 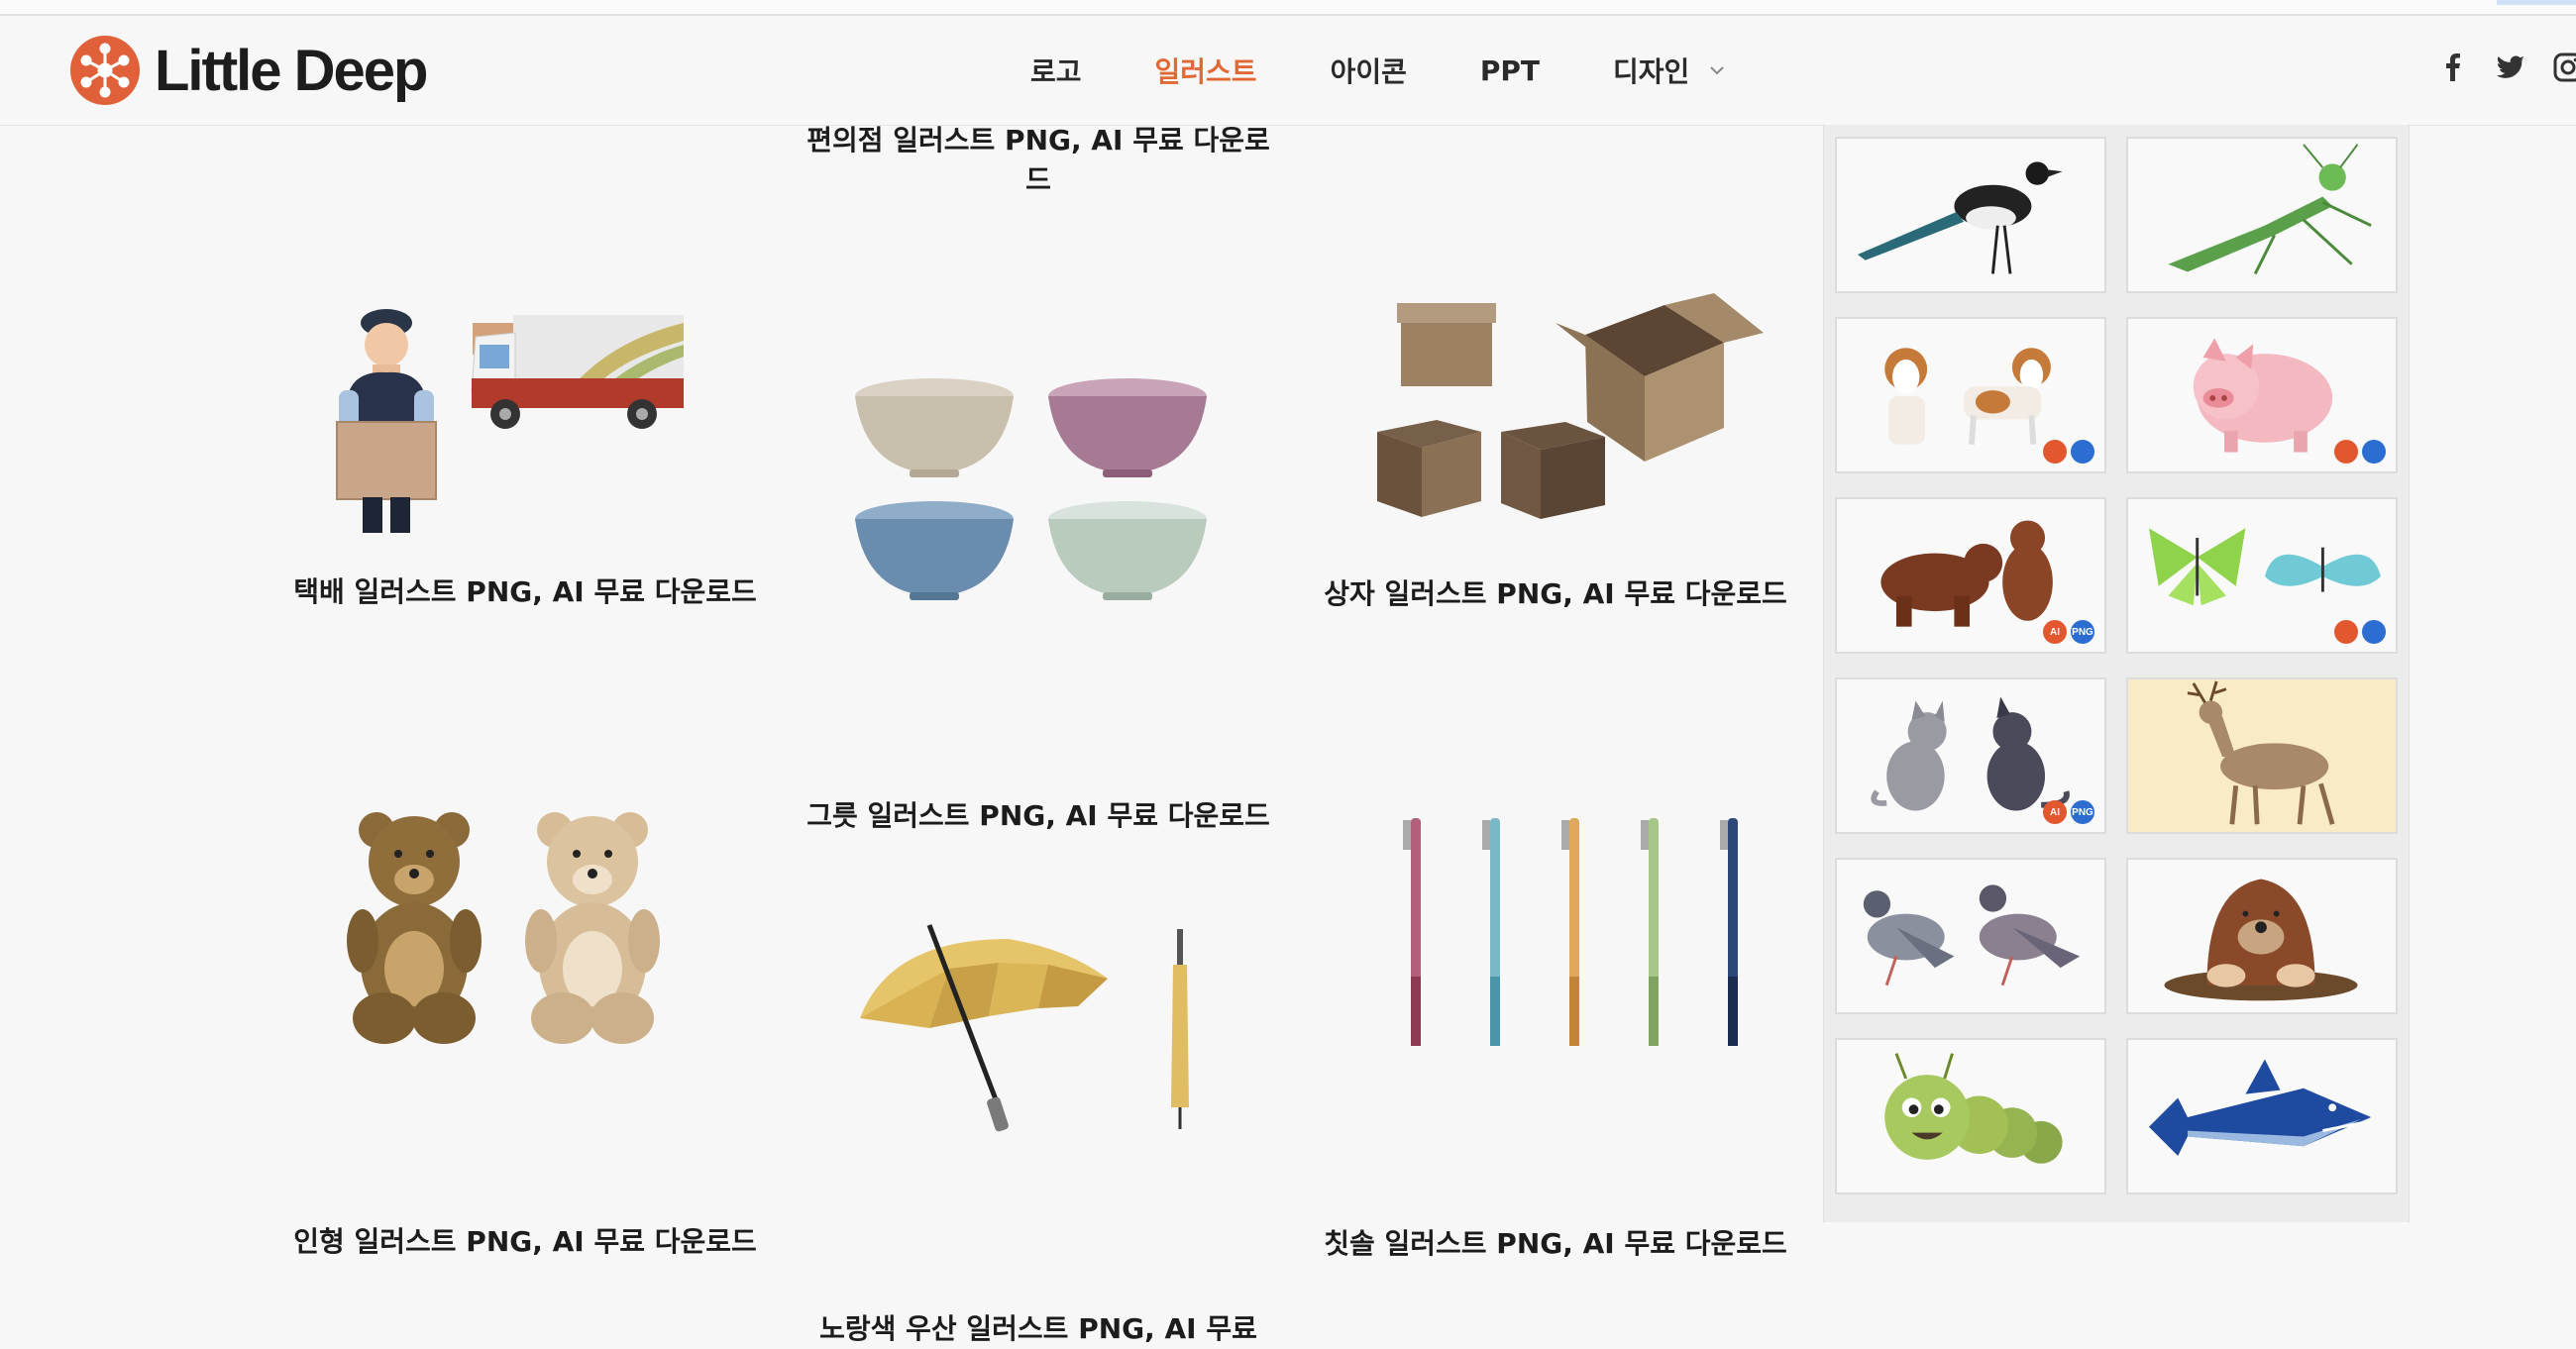 I want to click on post-title: 편의점 일러스트 PNG, AI 무료 다운로드, so click(x=1038, y=161).